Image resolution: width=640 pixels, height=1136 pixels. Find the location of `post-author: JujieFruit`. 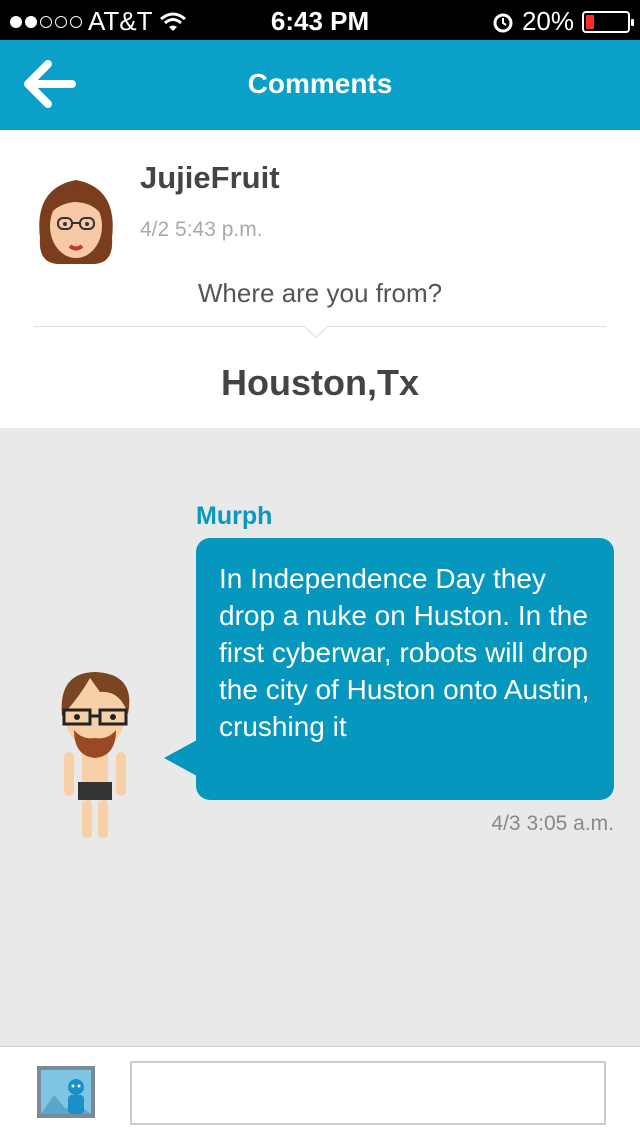

post-author: JujieFruit is located at coordinates (210, 178).